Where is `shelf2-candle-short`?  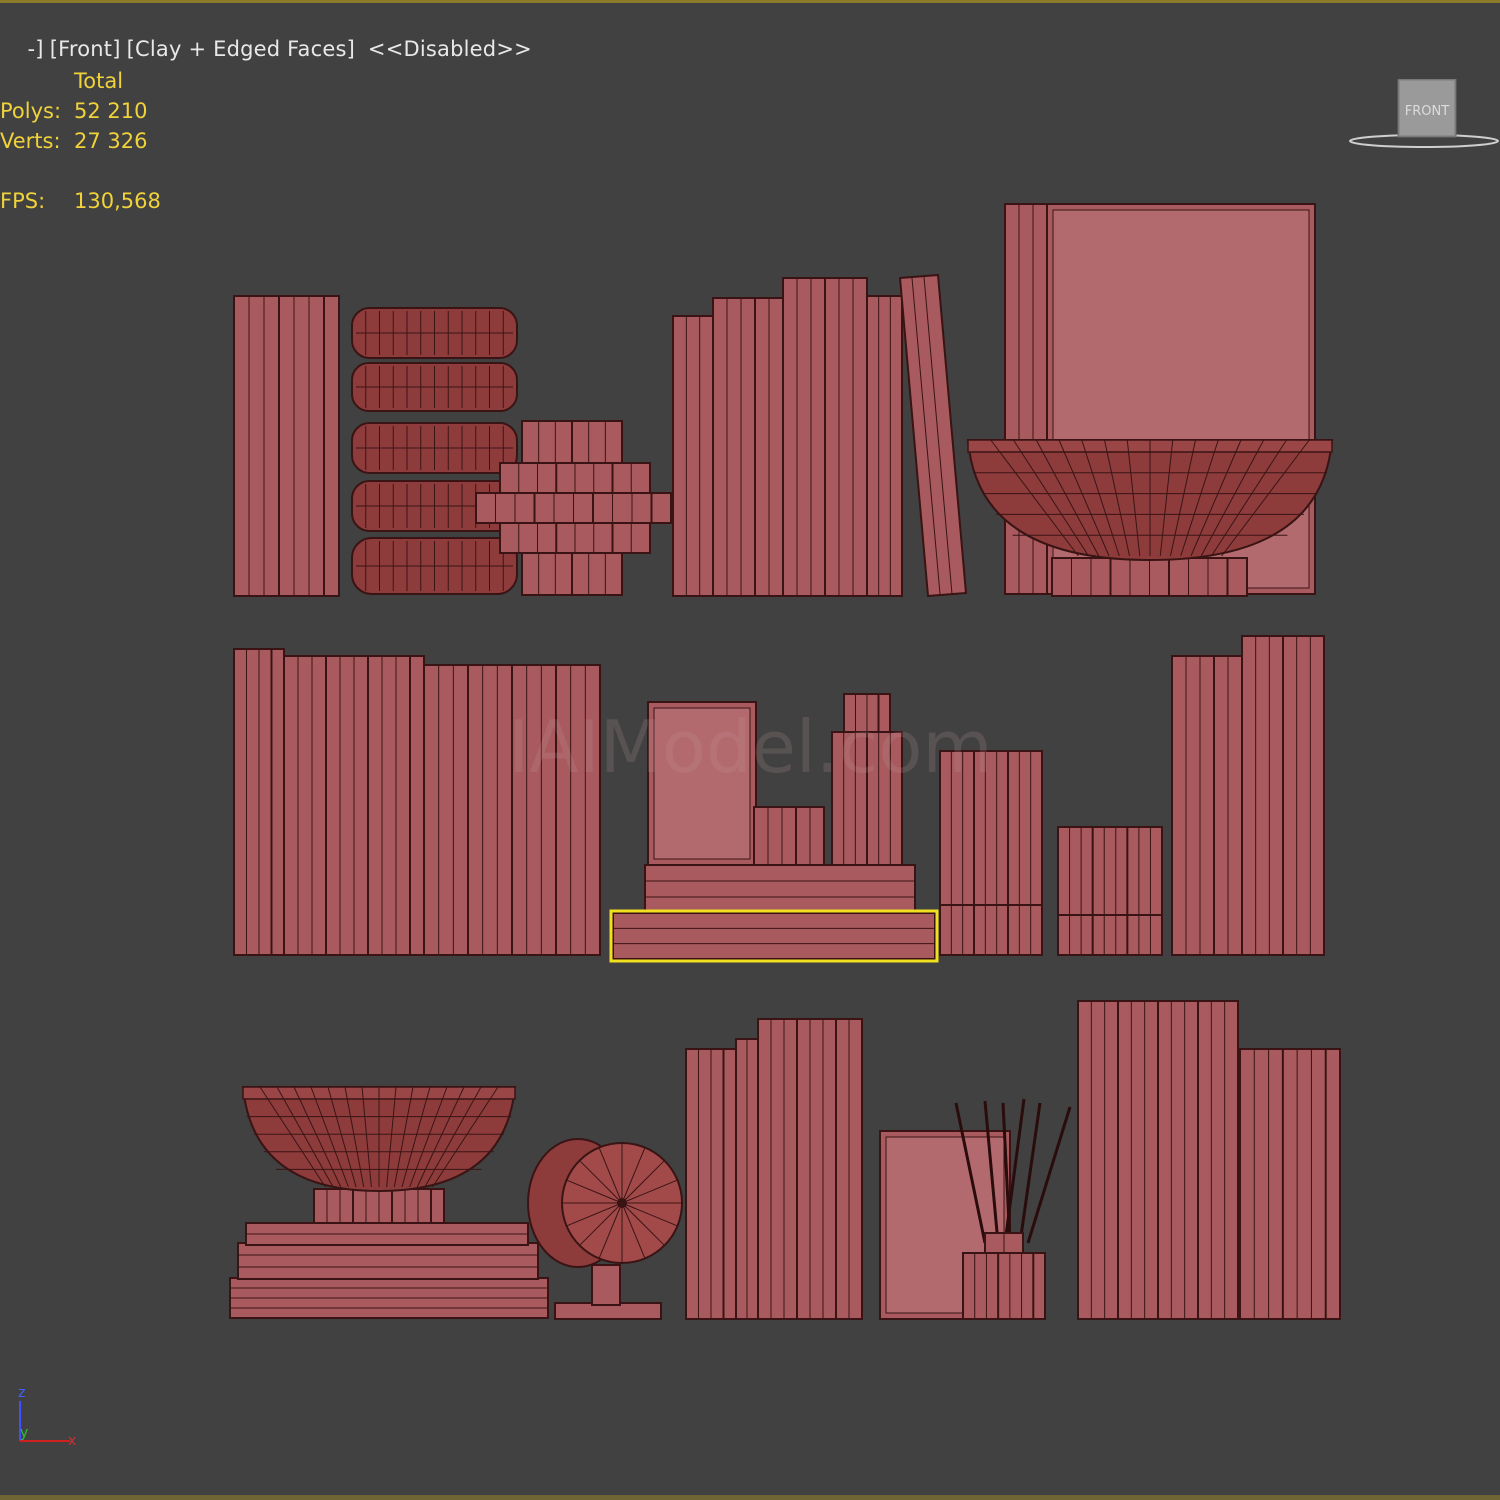 shelf2-candle-short is located at coordinates (1110, 891).